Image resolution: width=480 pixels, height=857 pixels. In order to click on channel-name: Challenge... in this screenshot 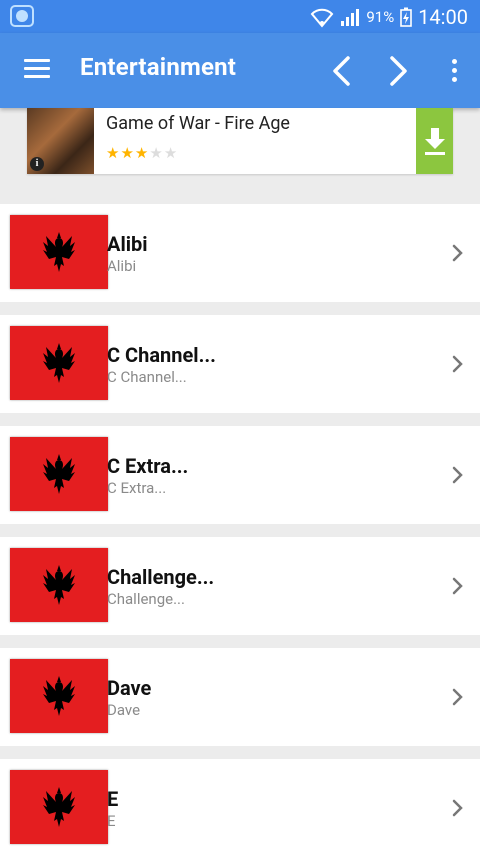, I will do `click(161, 577)`.